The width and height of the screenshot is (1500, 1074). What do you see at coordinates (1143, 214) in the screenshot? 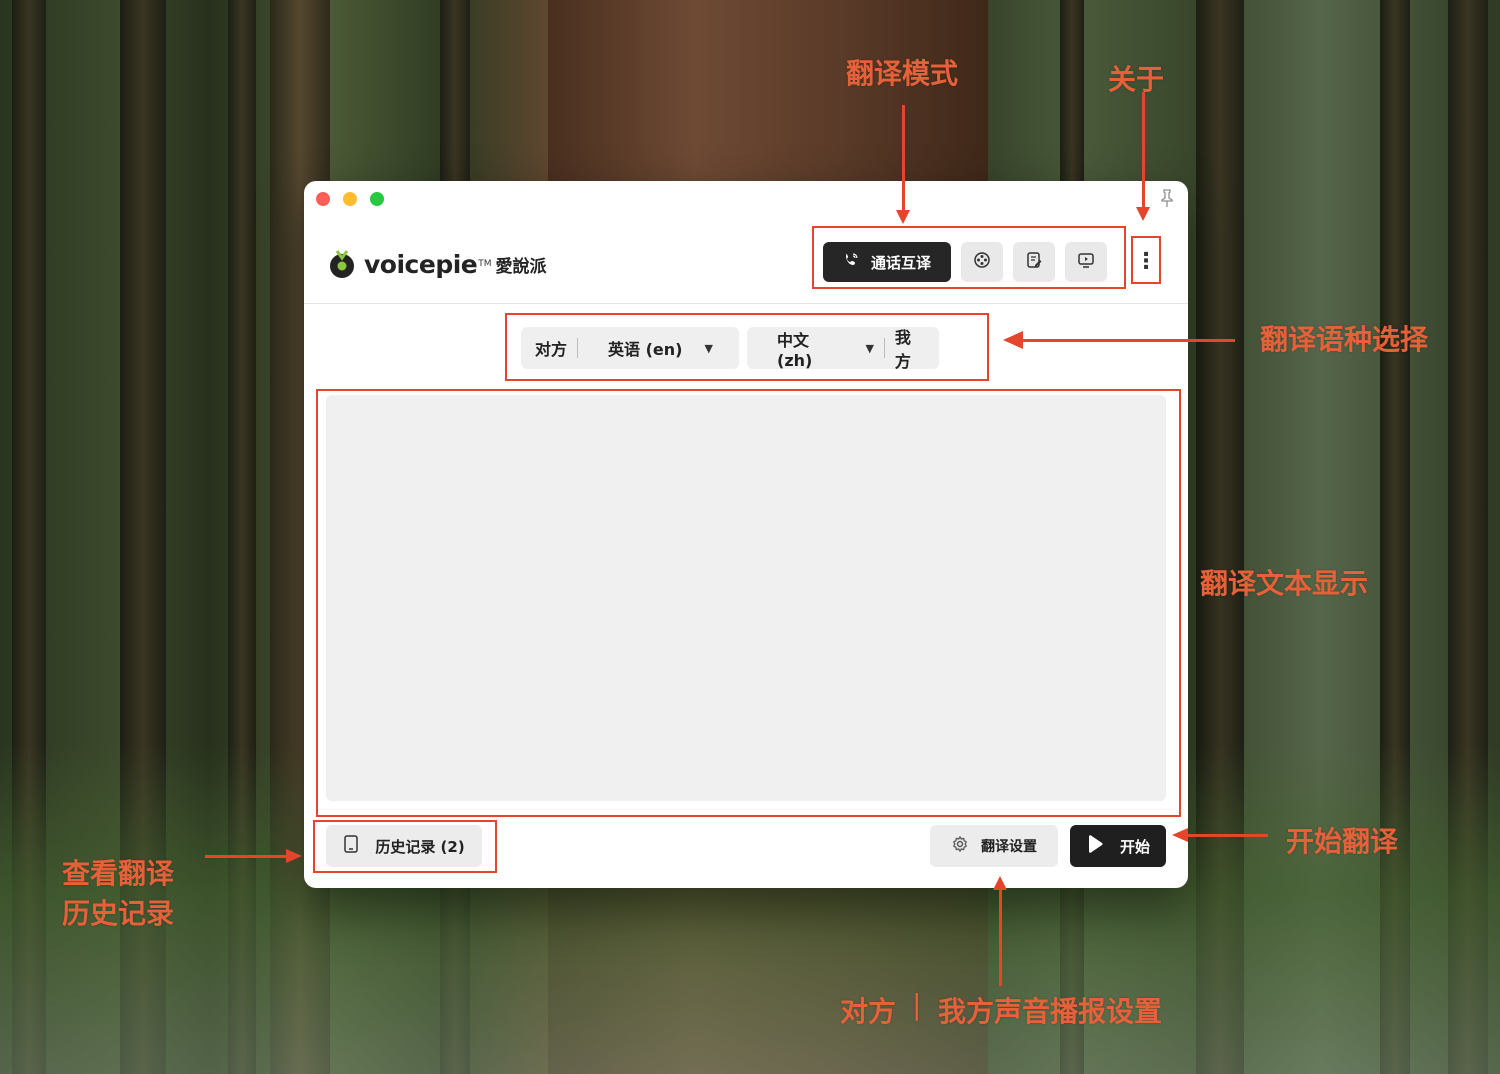
I see `arrow-about-head` at bounding box center [1143, 214].